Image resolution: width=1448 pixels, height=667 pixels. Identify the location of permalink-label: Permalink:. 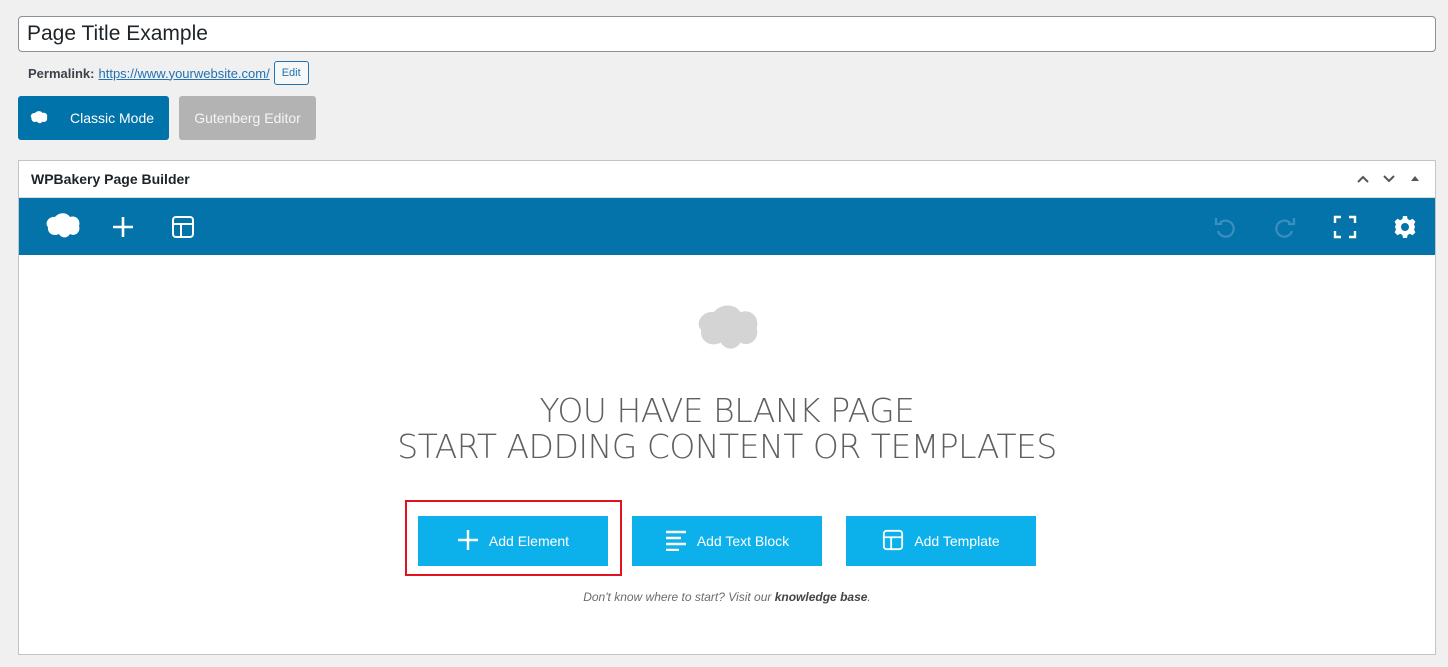
(61, 73).